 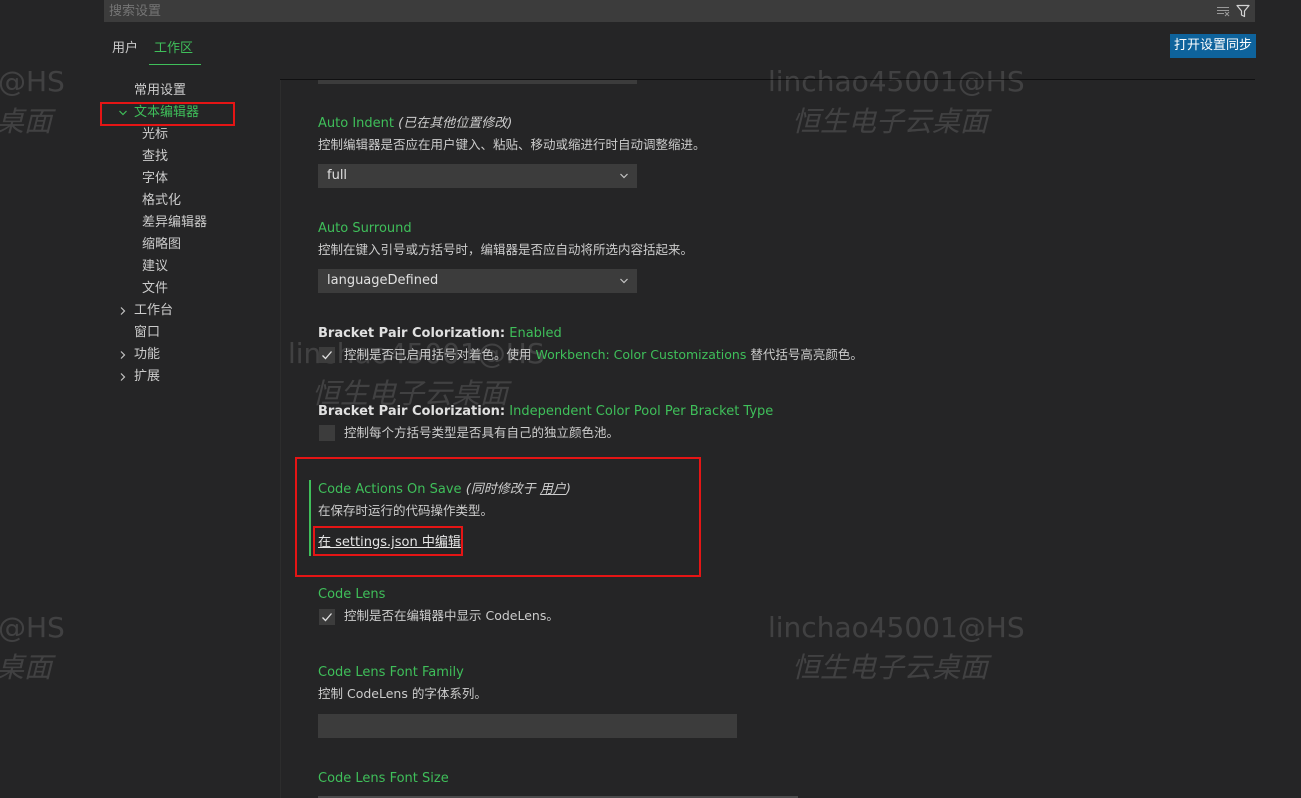 What do you see at coordinates (155, 157) in the screenshot?
I see `toc-item-find: 查找` at bounding box center [155, 157].